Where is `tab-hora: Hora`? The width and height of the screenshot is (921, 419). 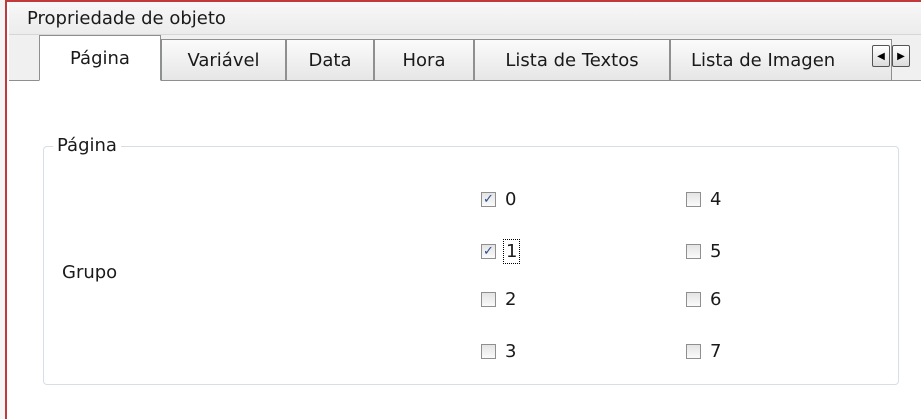 tab-hora: Hora is located at coordinates (424, 59).